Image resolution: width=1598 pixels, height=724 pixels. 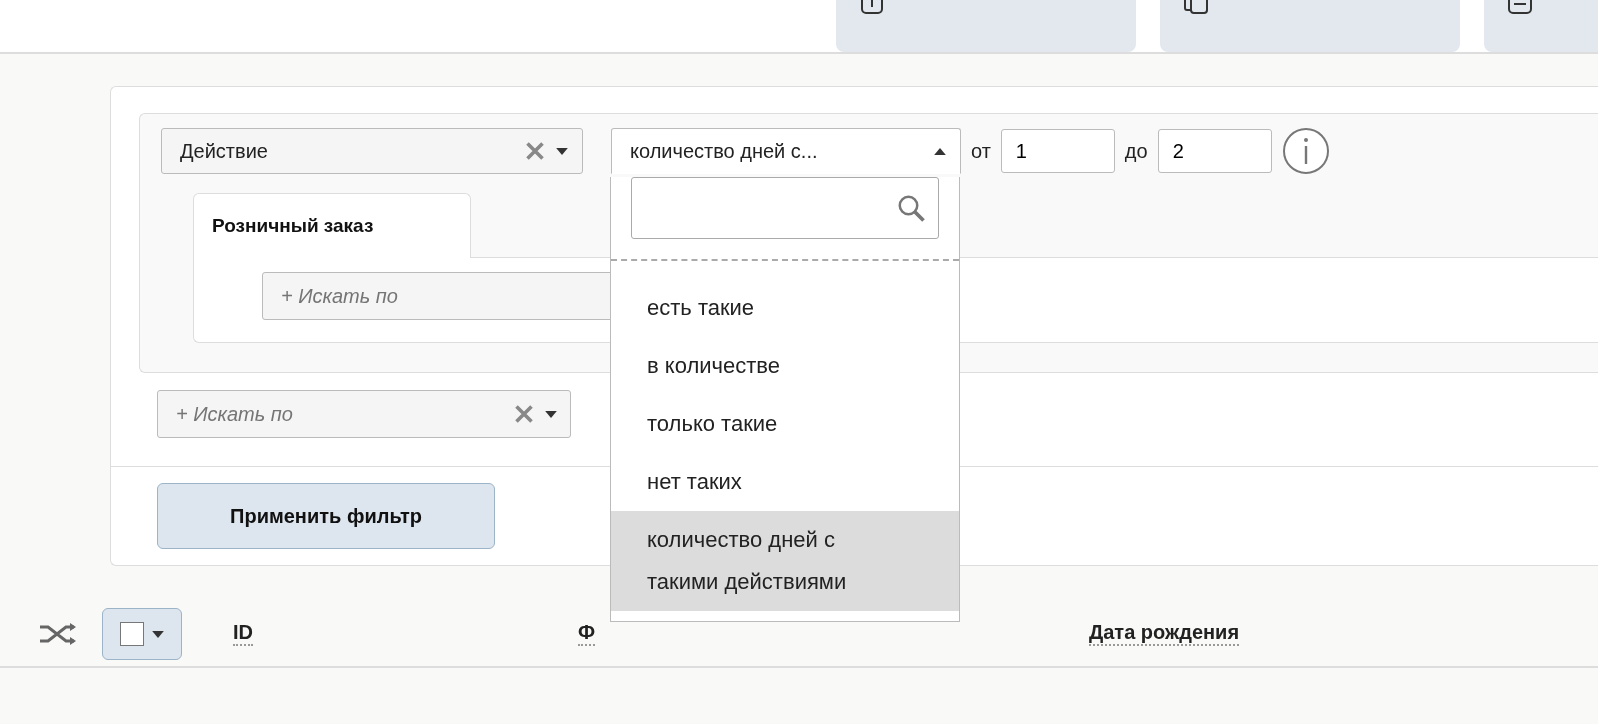 What do you see at coordinates (785, 424) in the screenshot?
I see `dropdown-option: только такие` at bounding box center [785, 424].